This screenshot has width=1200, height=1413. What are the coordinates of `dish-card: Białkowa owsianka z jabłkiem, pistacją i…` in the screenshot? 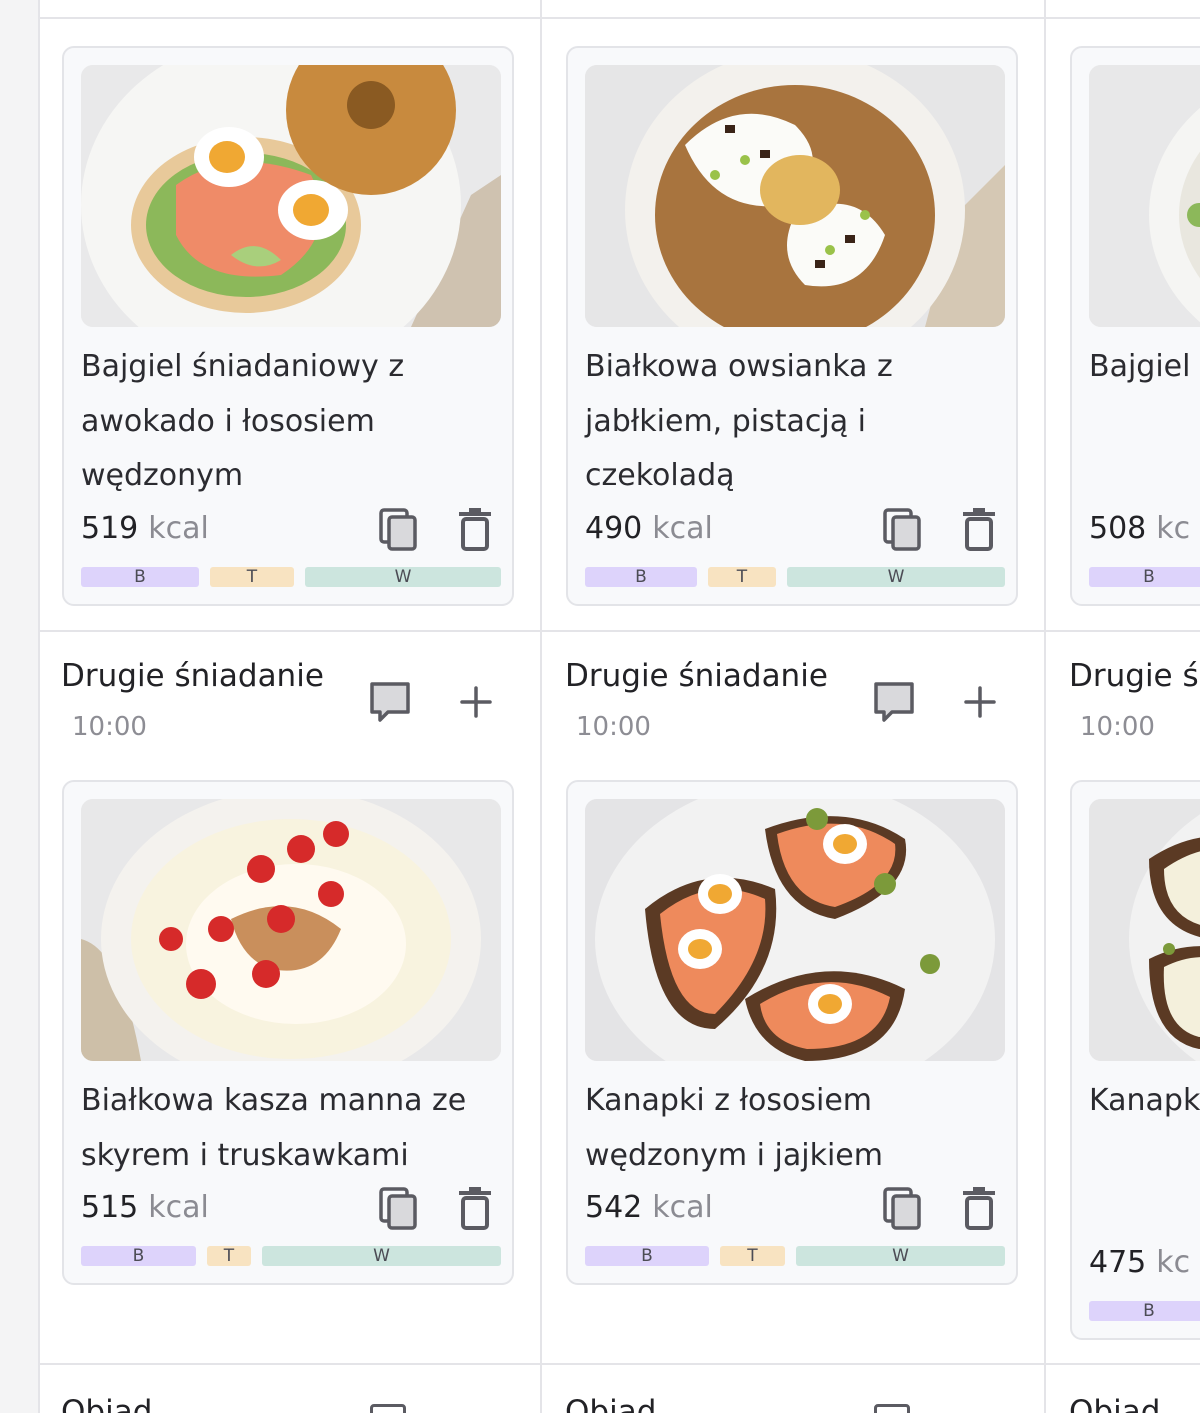 It's located at (792, 326).